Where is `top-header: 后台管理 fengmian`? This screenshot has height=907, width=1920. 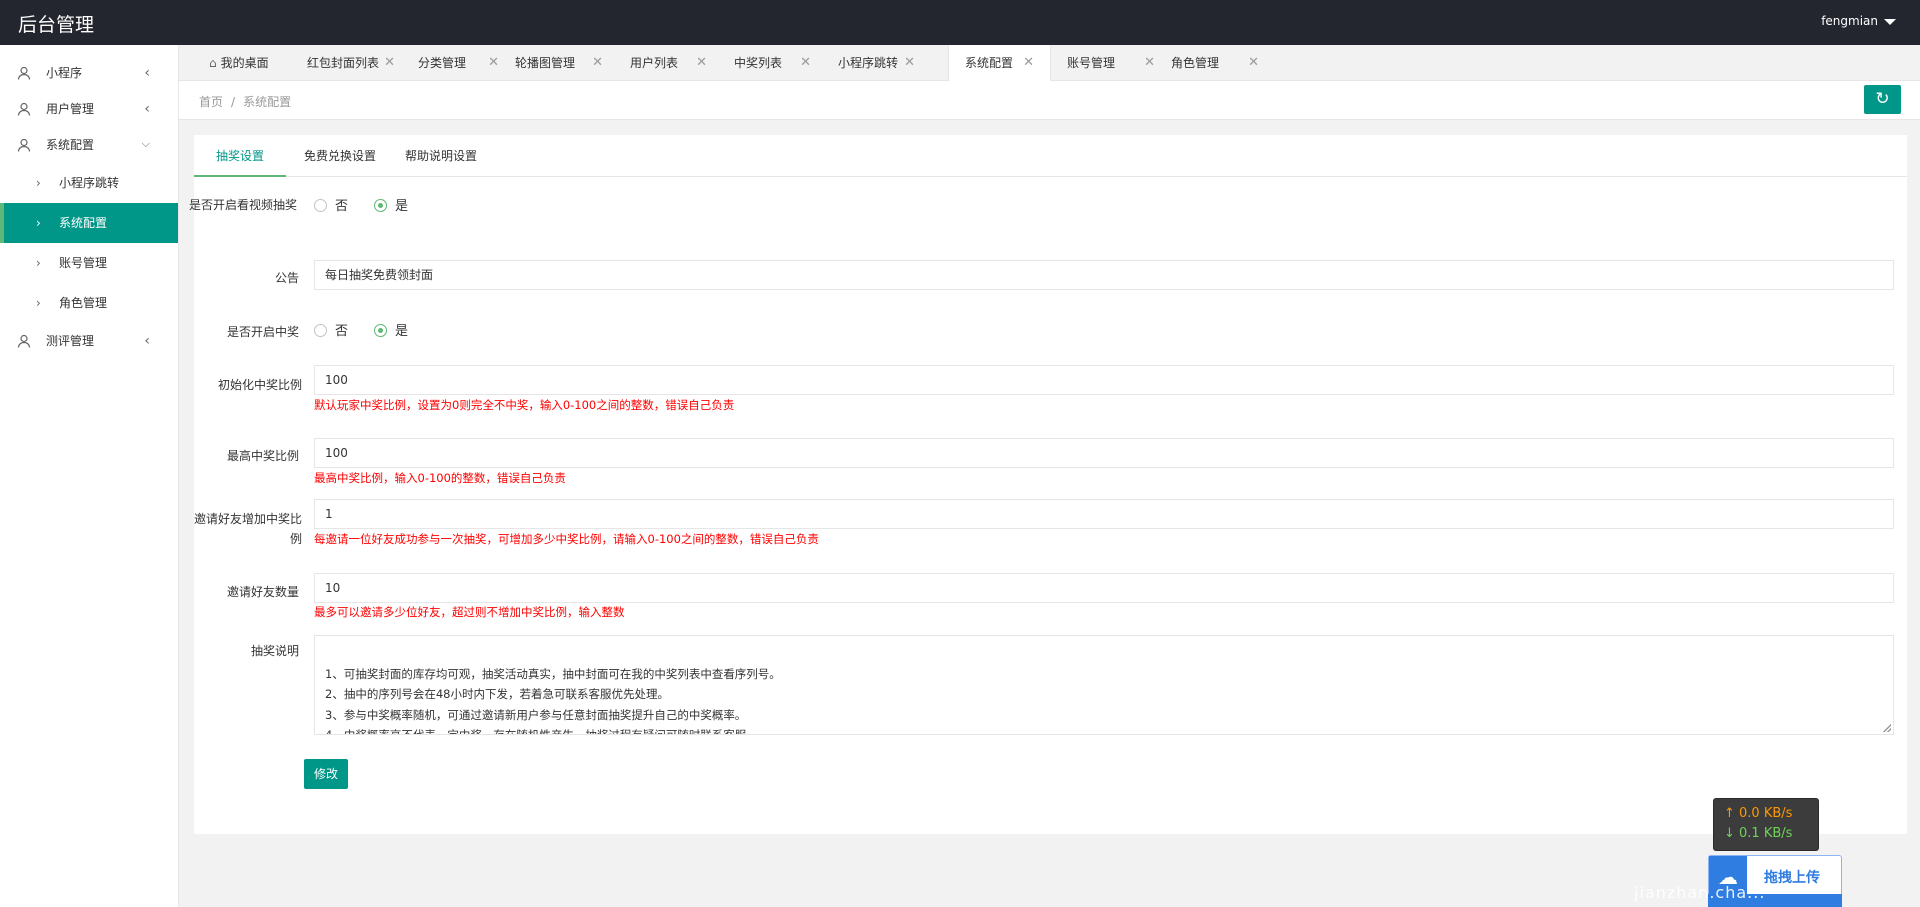
top-header: 后台管理 fengmian is located at coordinates (960, 22).